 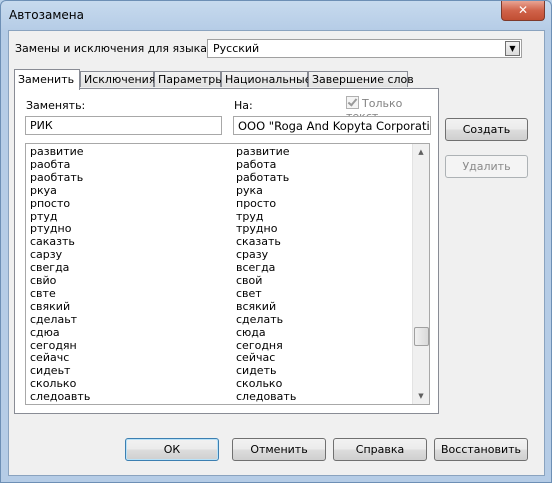 What do you see at coordinates (221, 151) in the screenshot?
I see `list-item: развитие развитие` at bounding box center [221, 151].